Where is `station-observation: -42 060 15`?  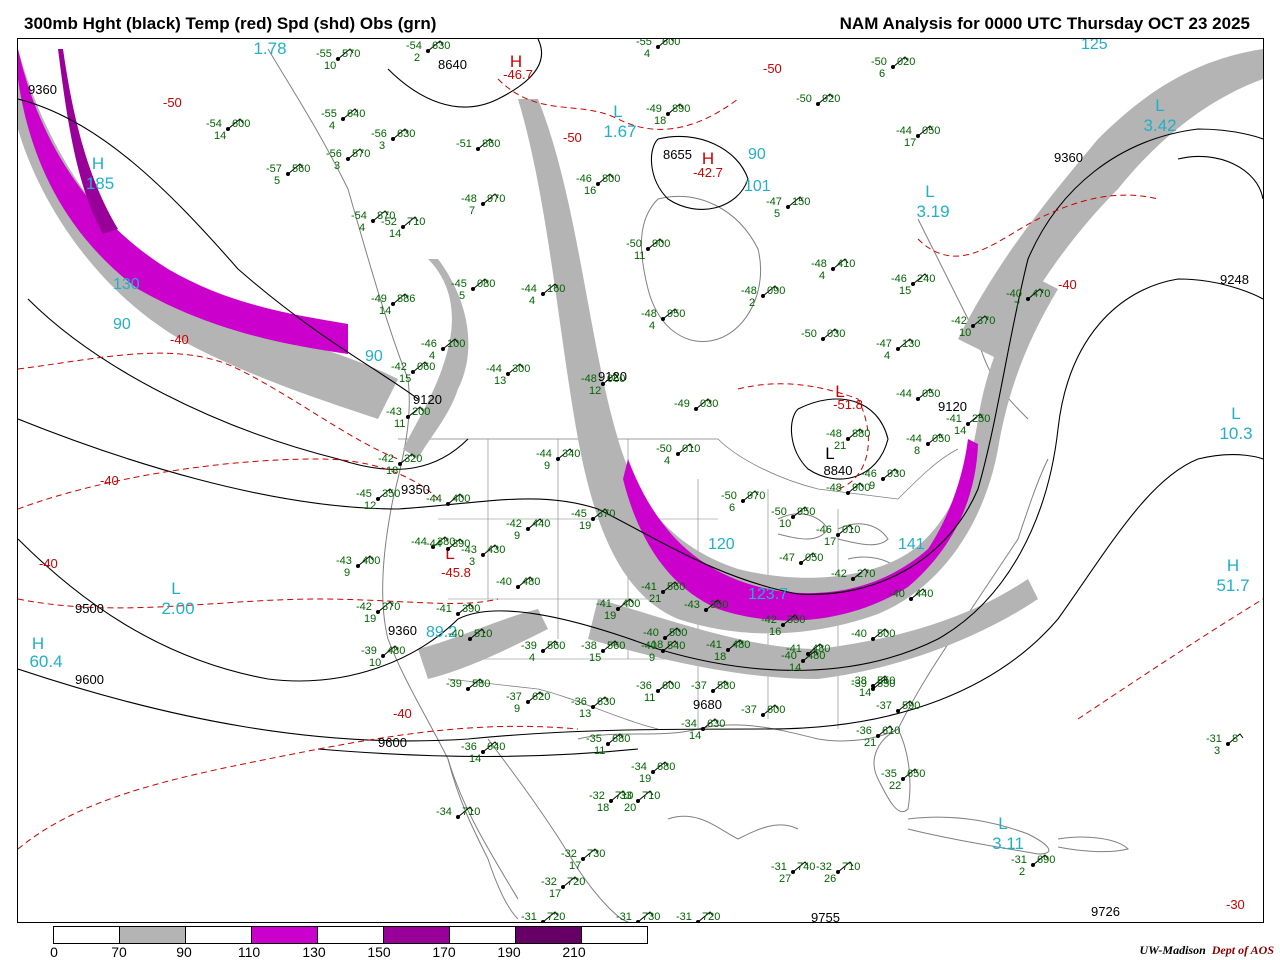 station-observation: -42 060 15 is located at coordinates (413, 373).